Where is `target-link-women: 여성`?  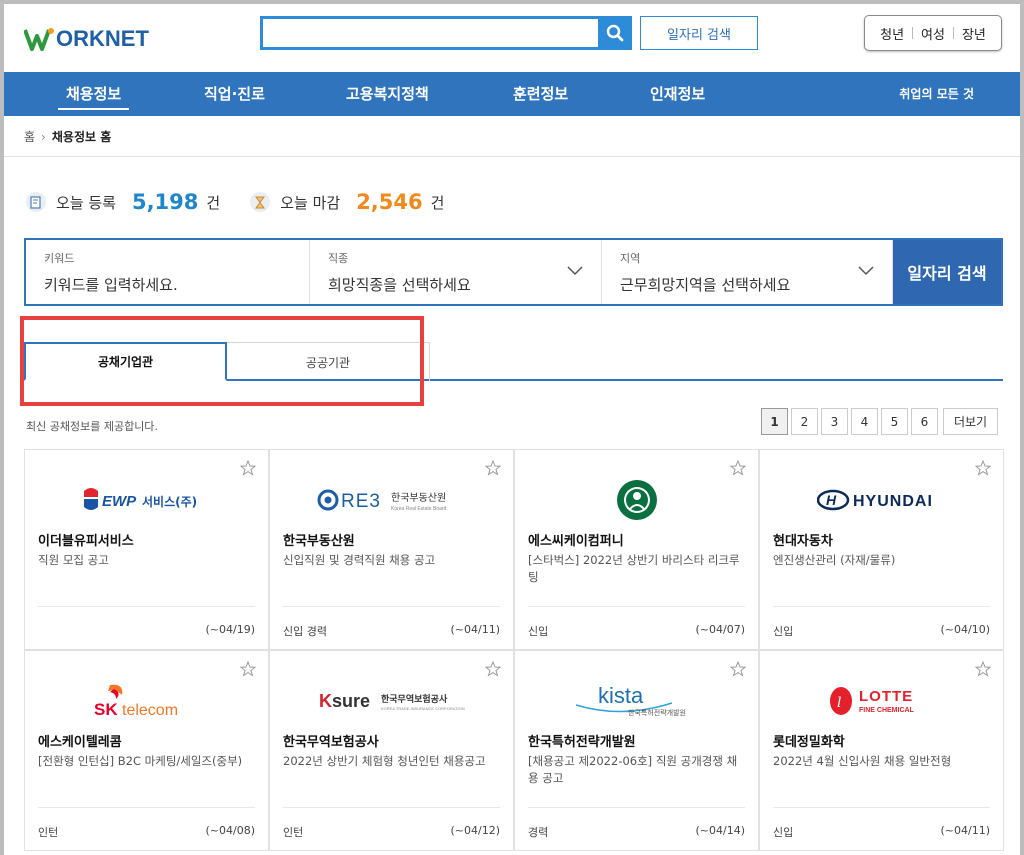 target-link-women: 여성 is located at coordinates (933, 33).